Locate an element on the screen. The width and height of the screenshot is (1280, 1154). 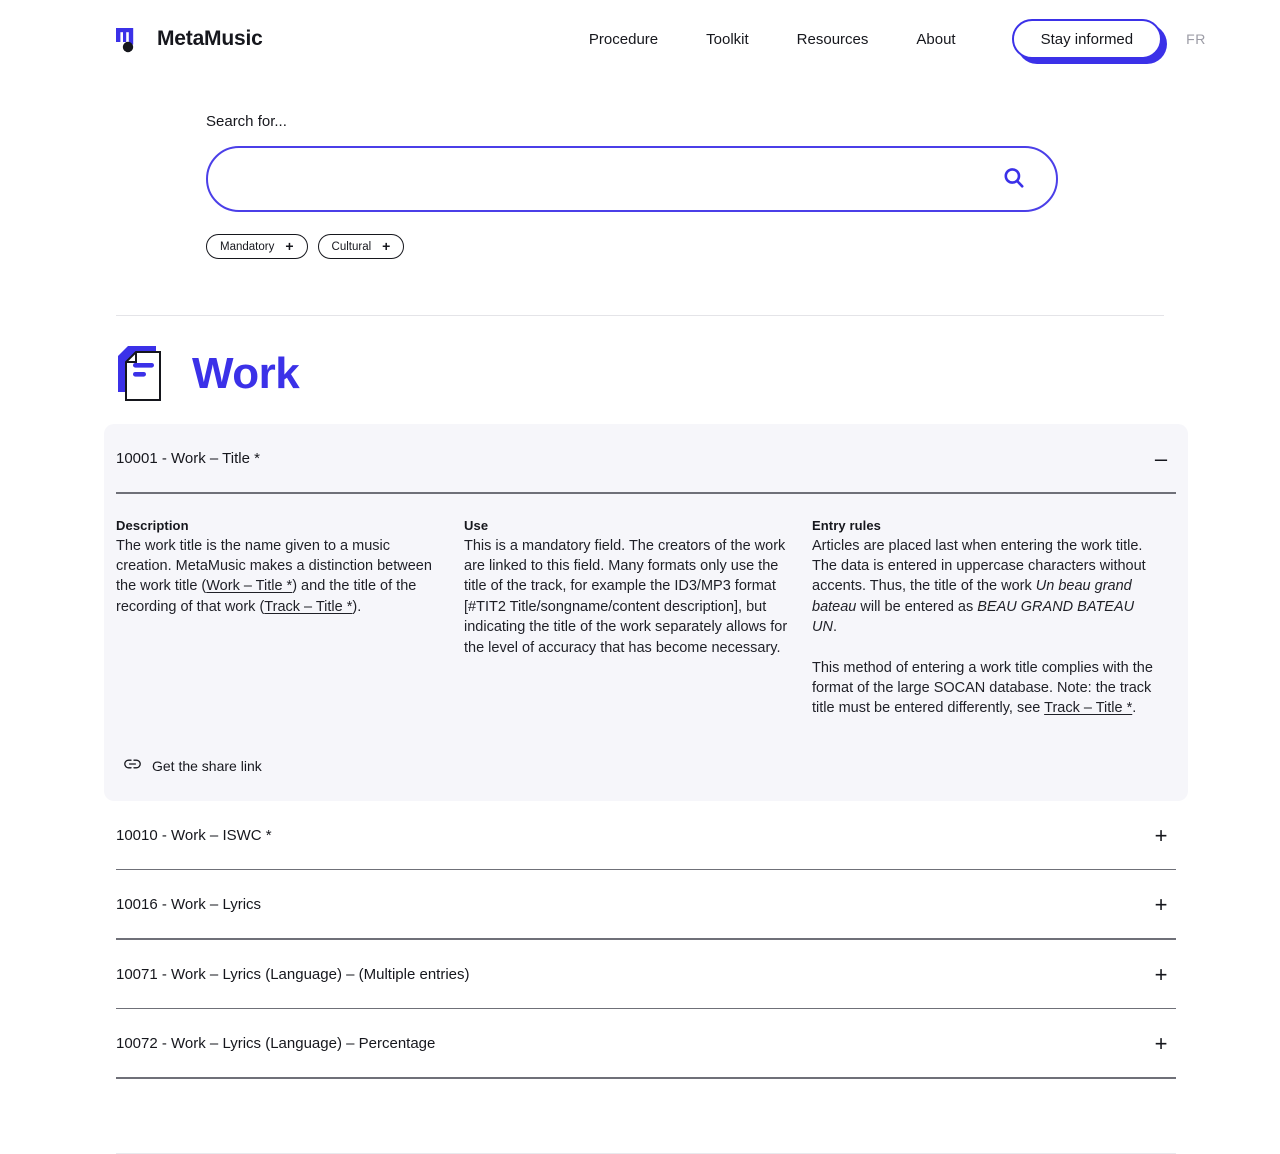
filter-chip-mandatory: Mandatory + is located at coordinates (257, 246).